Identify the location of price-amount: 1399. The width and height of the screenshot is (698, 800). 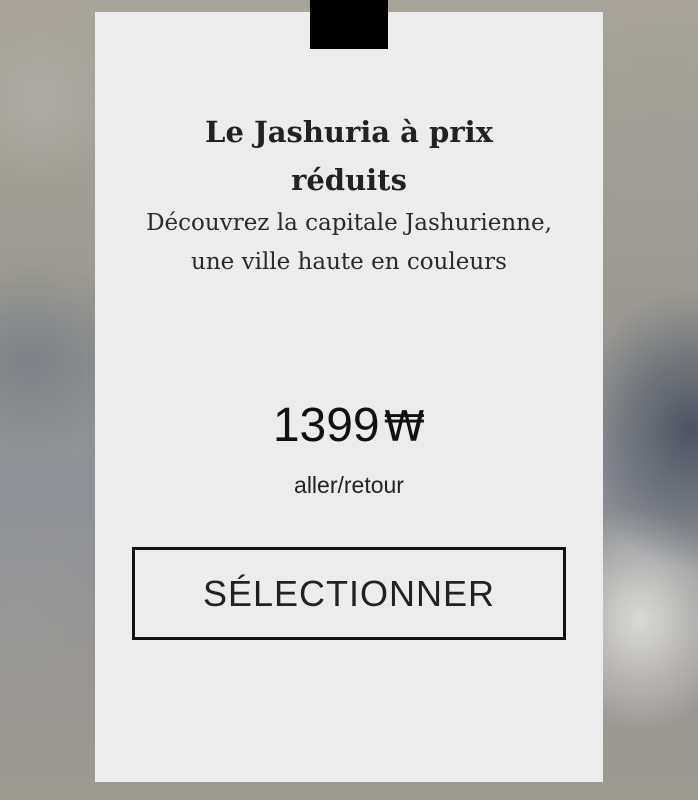
(326, 425).